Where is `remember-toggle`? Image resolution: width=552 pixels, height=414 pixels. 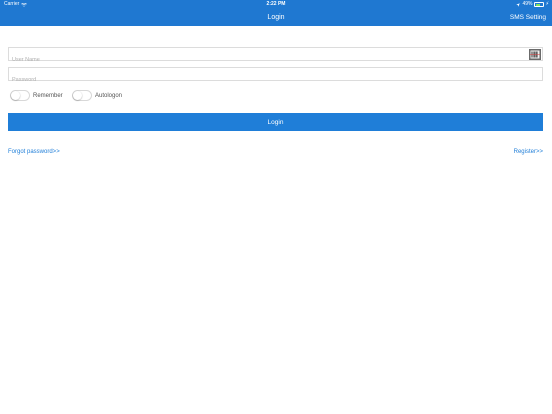
remember-toggle is located at coordinates (20, 95).